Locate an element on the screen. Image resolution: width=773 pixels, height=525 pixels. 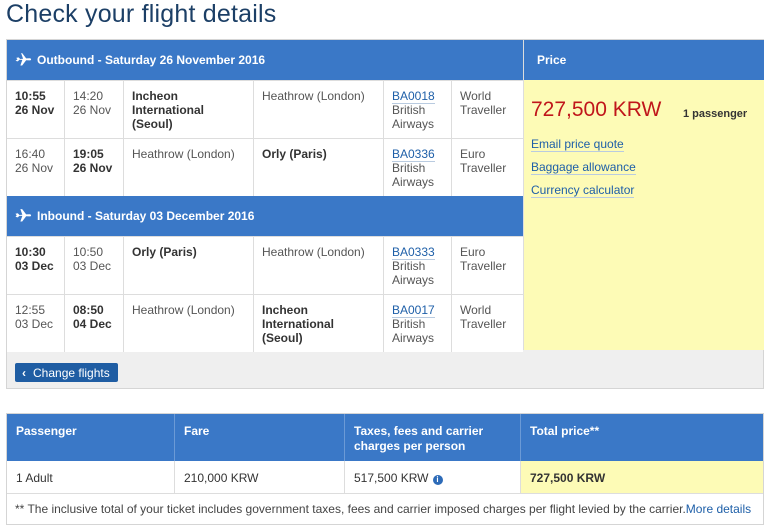
outbound-title: Outbound - Saturday 26 November 2016 is located at coordinates (151, 60).